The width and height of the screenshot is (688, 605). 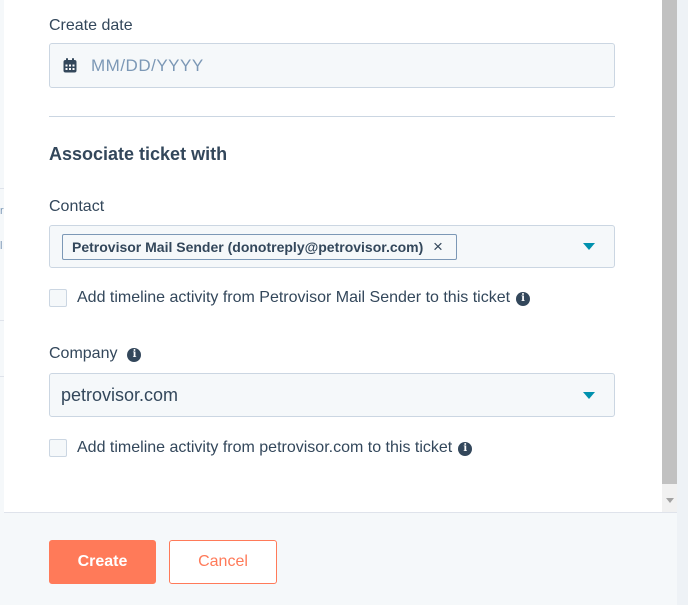 What do you see at coordinates (682, 302) in the screenshot?
I see `window-edge` at bounding box center [682, 302].